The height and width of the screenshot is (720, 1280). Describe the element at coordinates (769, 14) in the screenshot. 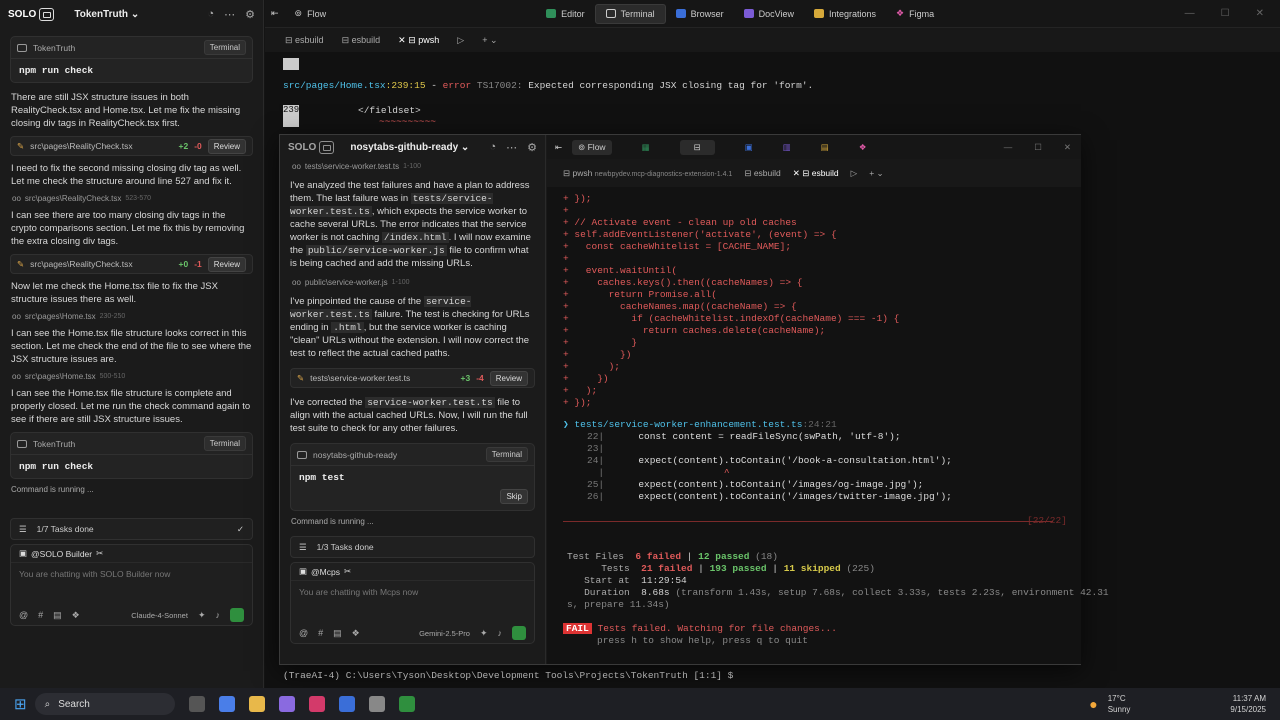

I see `tab-docview: DocView` at that location.